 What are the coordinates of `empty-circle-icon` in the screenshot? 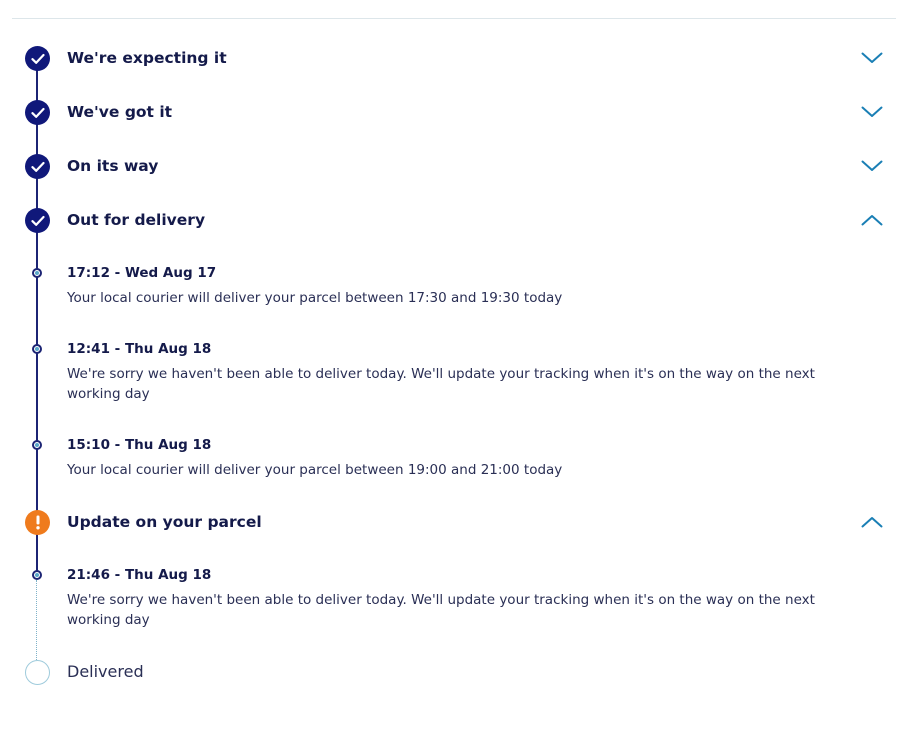 It's located at (37, 672).